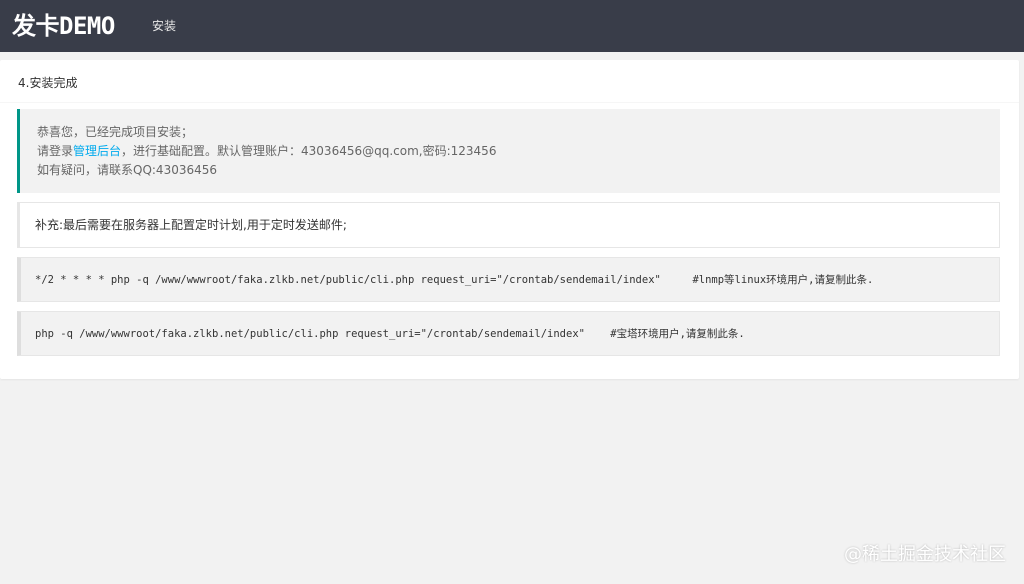  Describe the element at coordinates (48, 83) in the screenshot. I see `card-title: 4.安装完成` at that location.